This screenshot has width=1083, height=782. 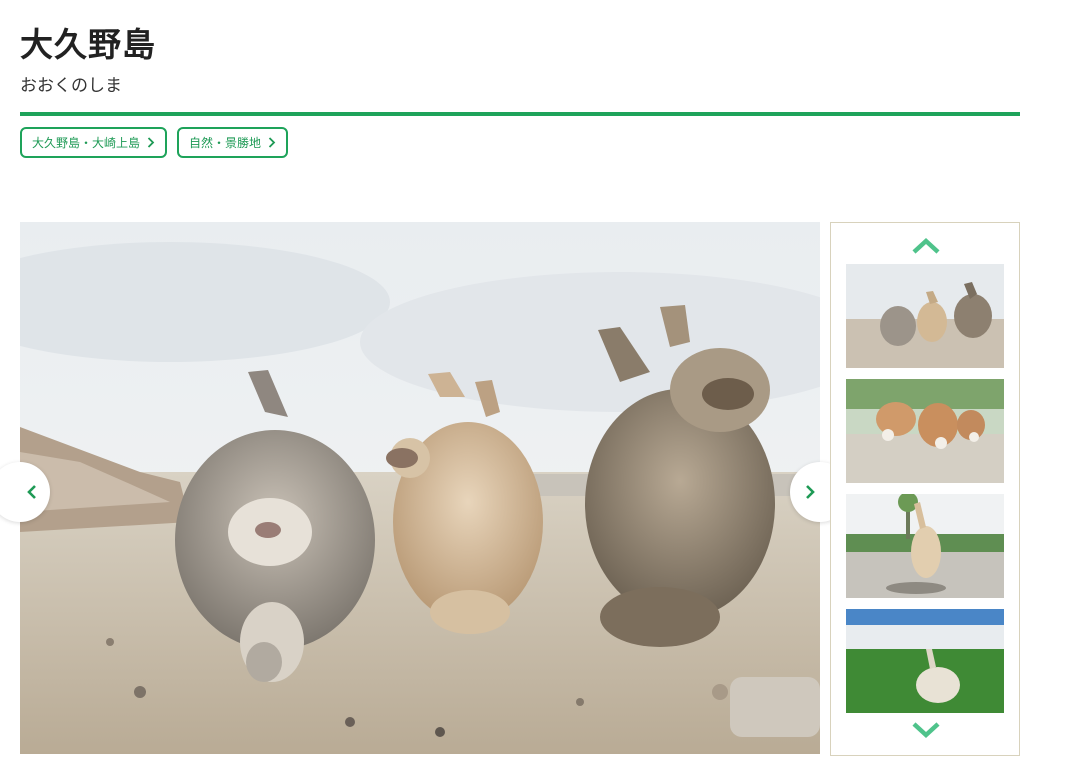 I want to click on three-rabbits-photo, so click(x=925, y=316).